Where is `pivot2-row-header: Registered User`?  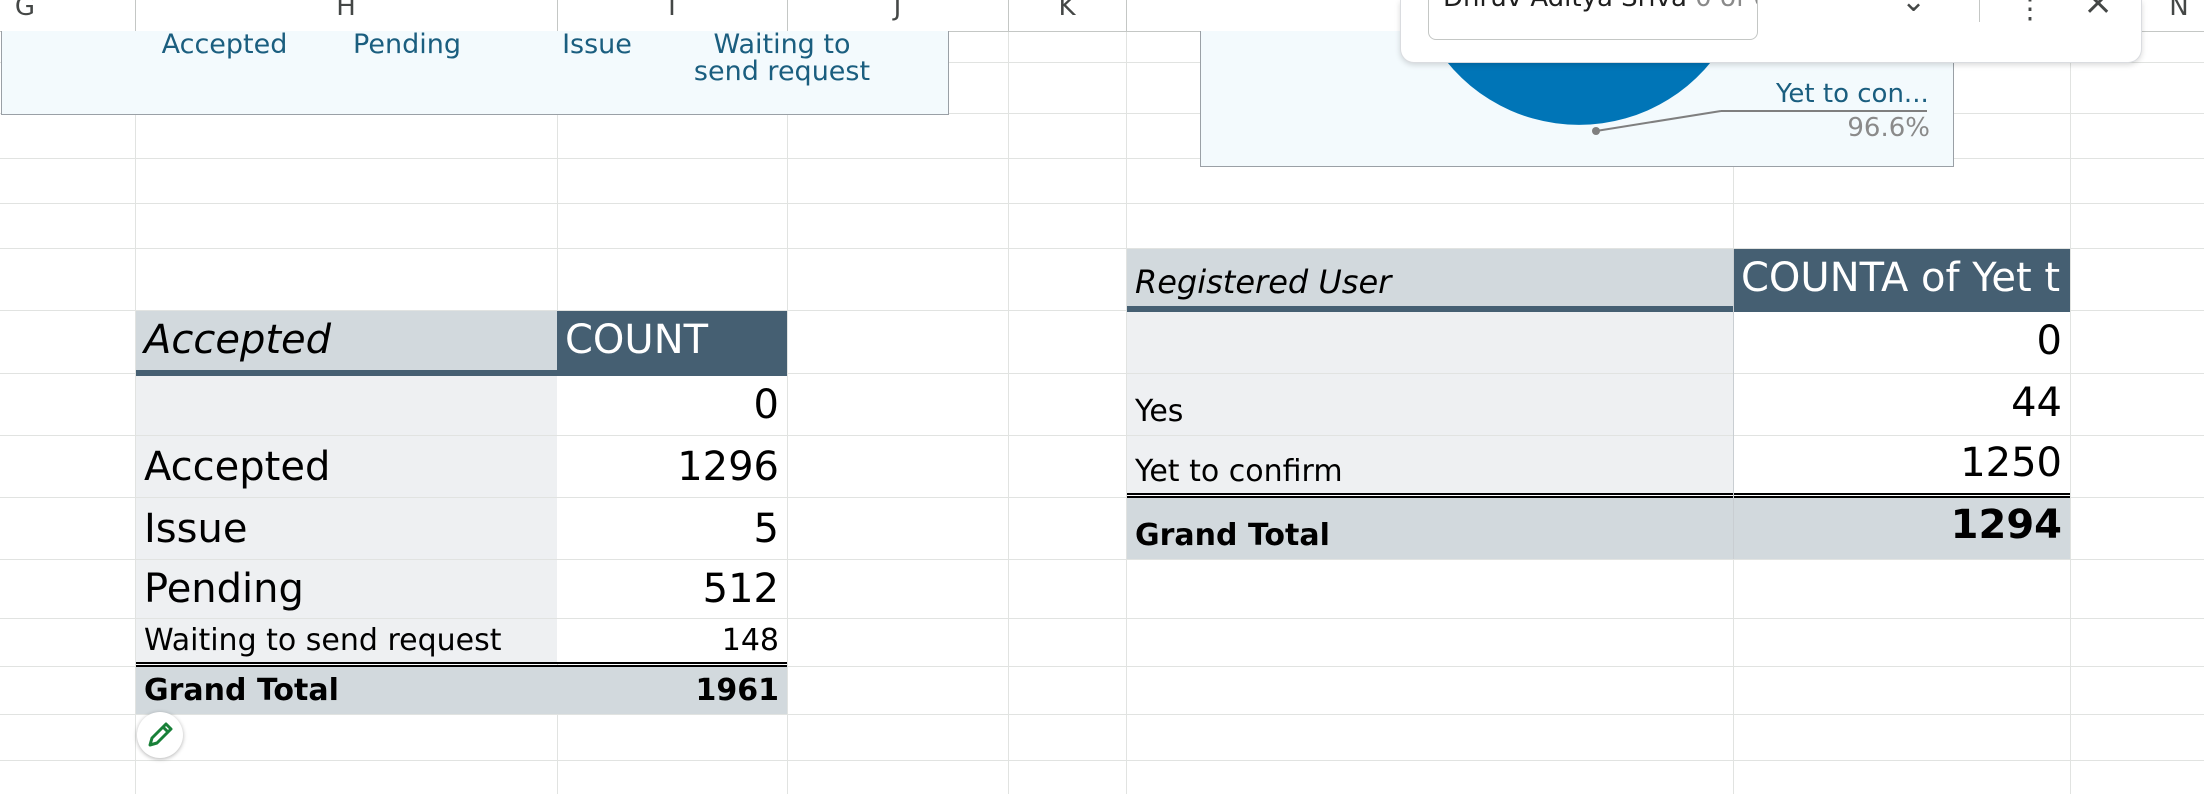
pivot2-row-header: Registered User is located at coordinates (1430, 279).